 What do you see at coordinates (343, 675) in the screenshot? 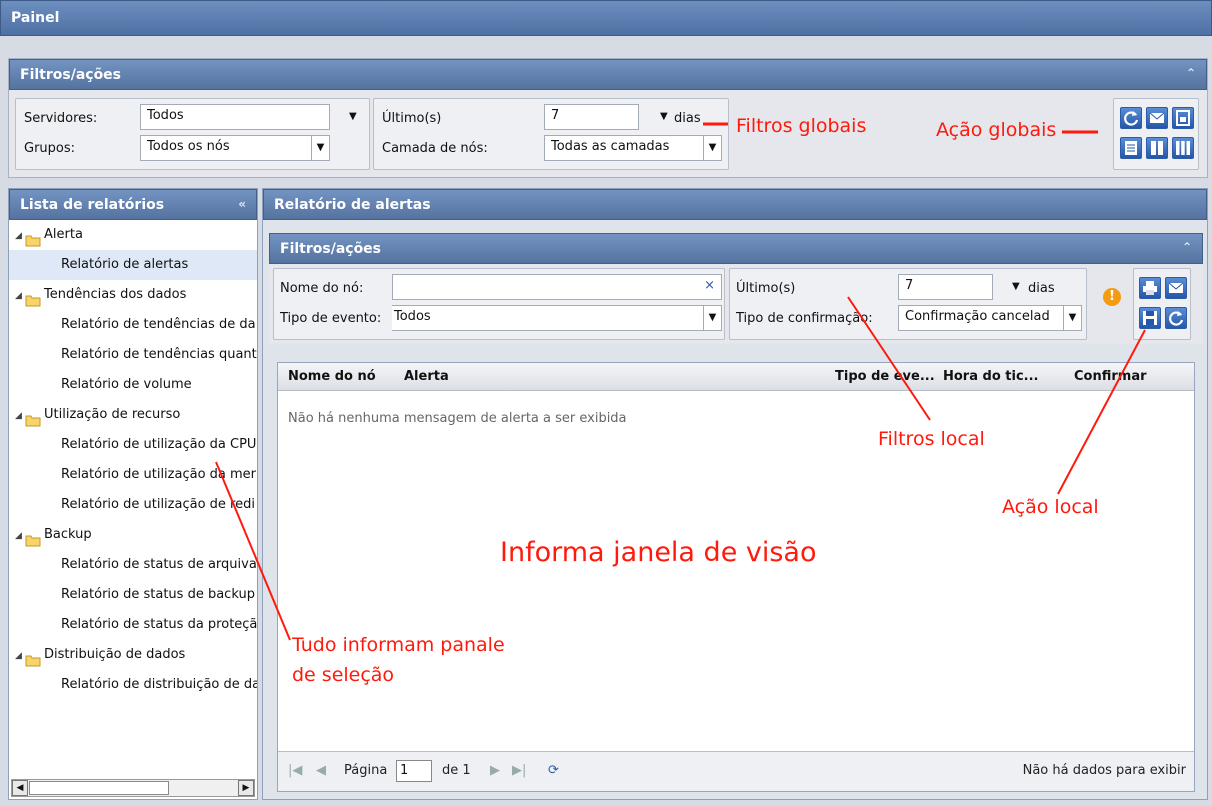
I see `annotation-selection-line2: de seleção` at bounding box center [343, 675].